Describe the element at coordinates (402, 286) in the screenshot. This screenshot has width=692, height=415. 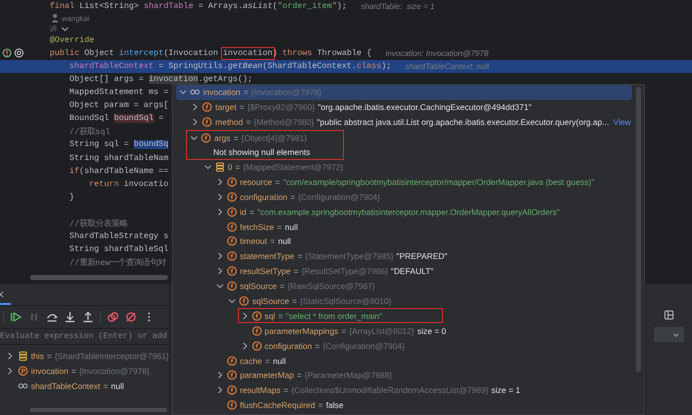
I see `tree-row: sqlSource = {RawSqlSource@7987}` at that location.